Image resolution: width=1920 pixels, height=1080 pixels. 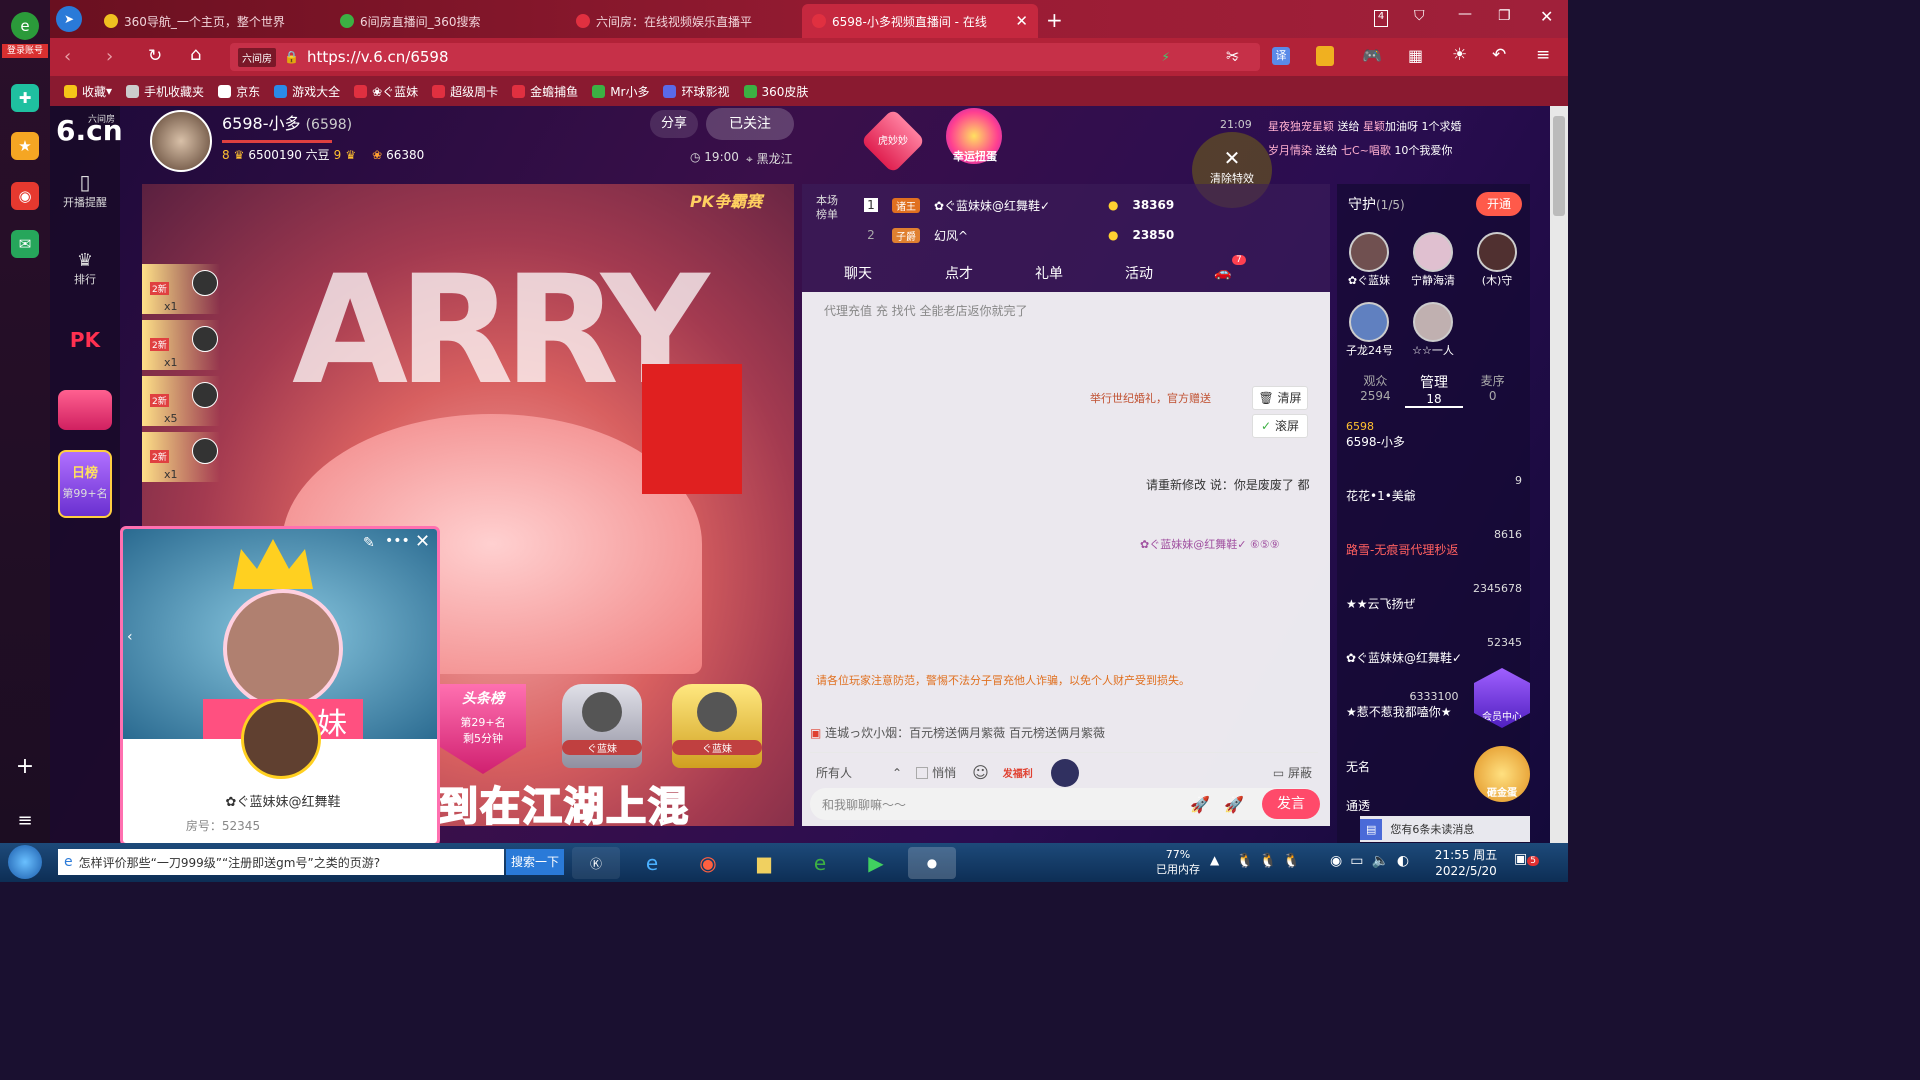 What do you see at coordinates (1064, 772) in the screenshot?
I see `avatar` at bounding box center [1064, 772].